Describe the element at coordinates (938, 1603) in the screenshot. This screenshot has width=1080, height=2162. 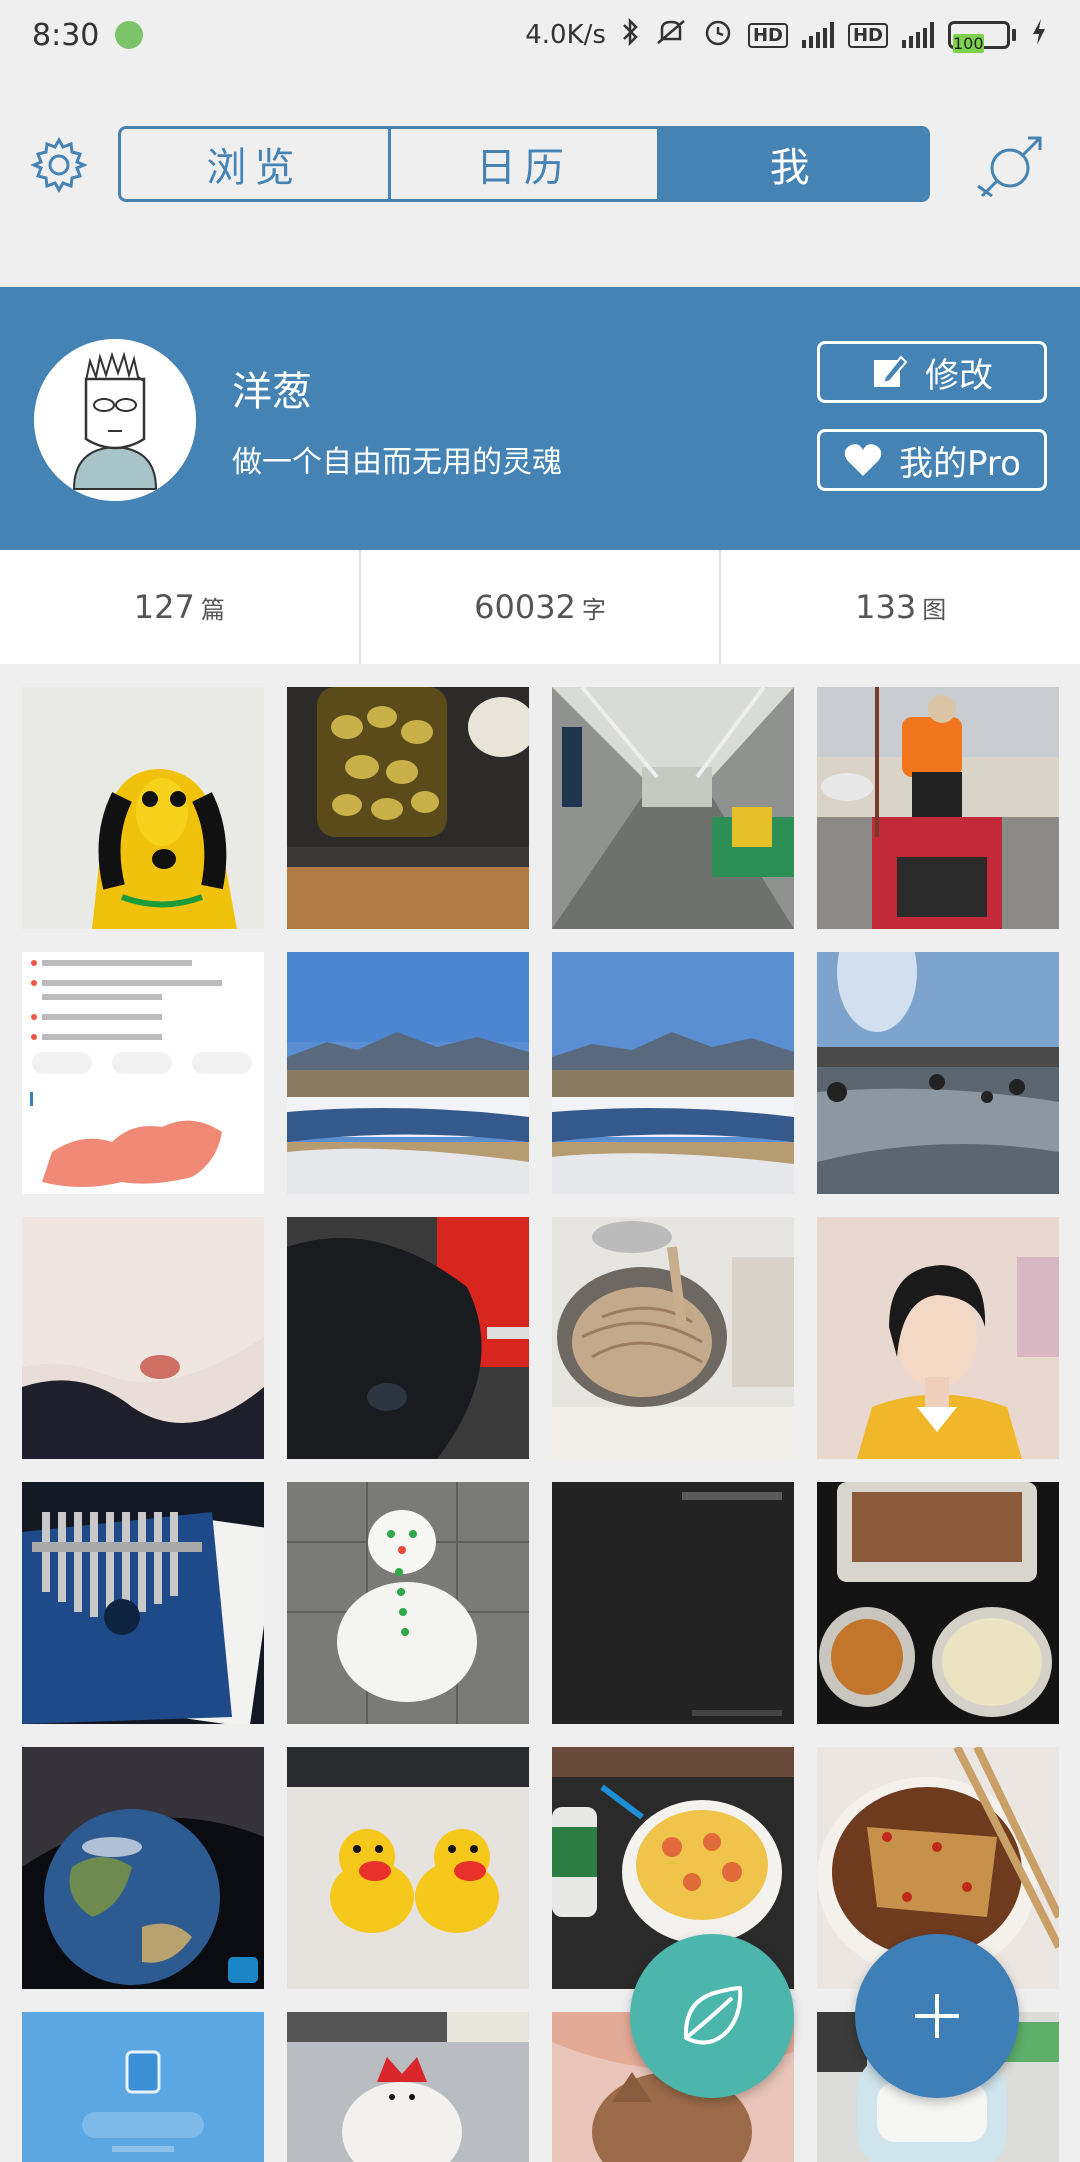
I see `photo-food-containers` at that location.